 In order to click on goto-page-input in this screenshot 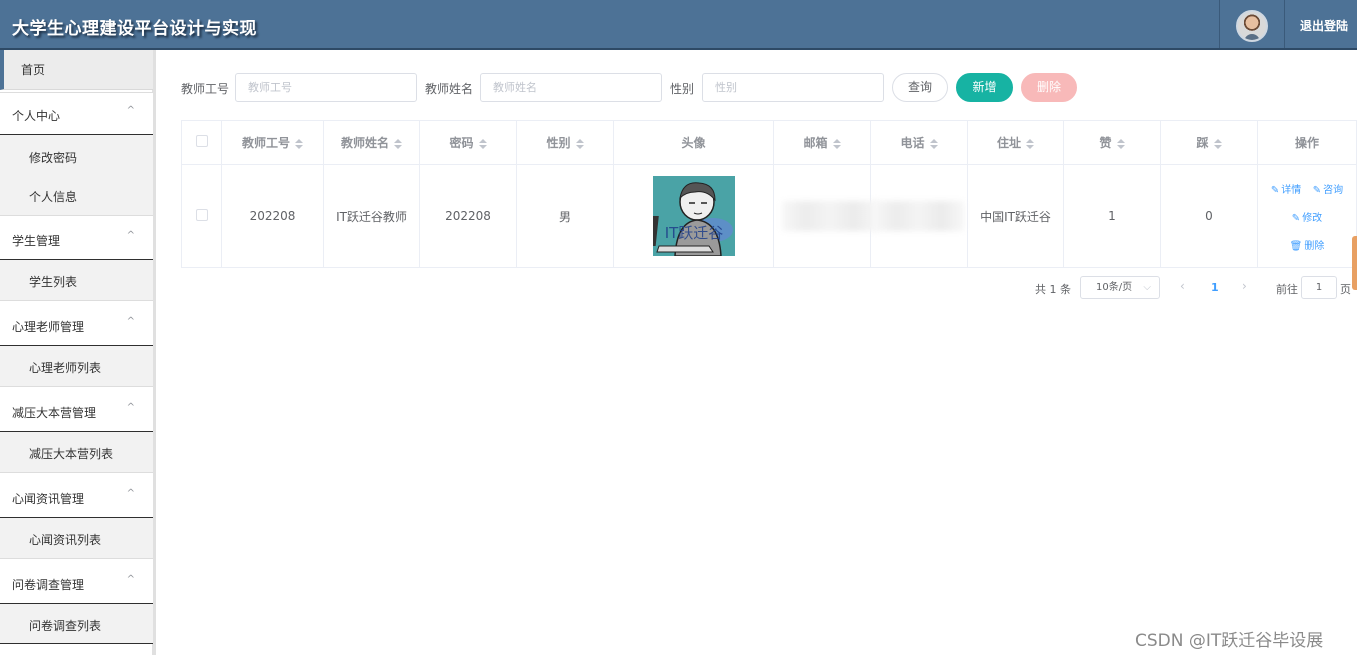, I will do `click(1319, 287)`.